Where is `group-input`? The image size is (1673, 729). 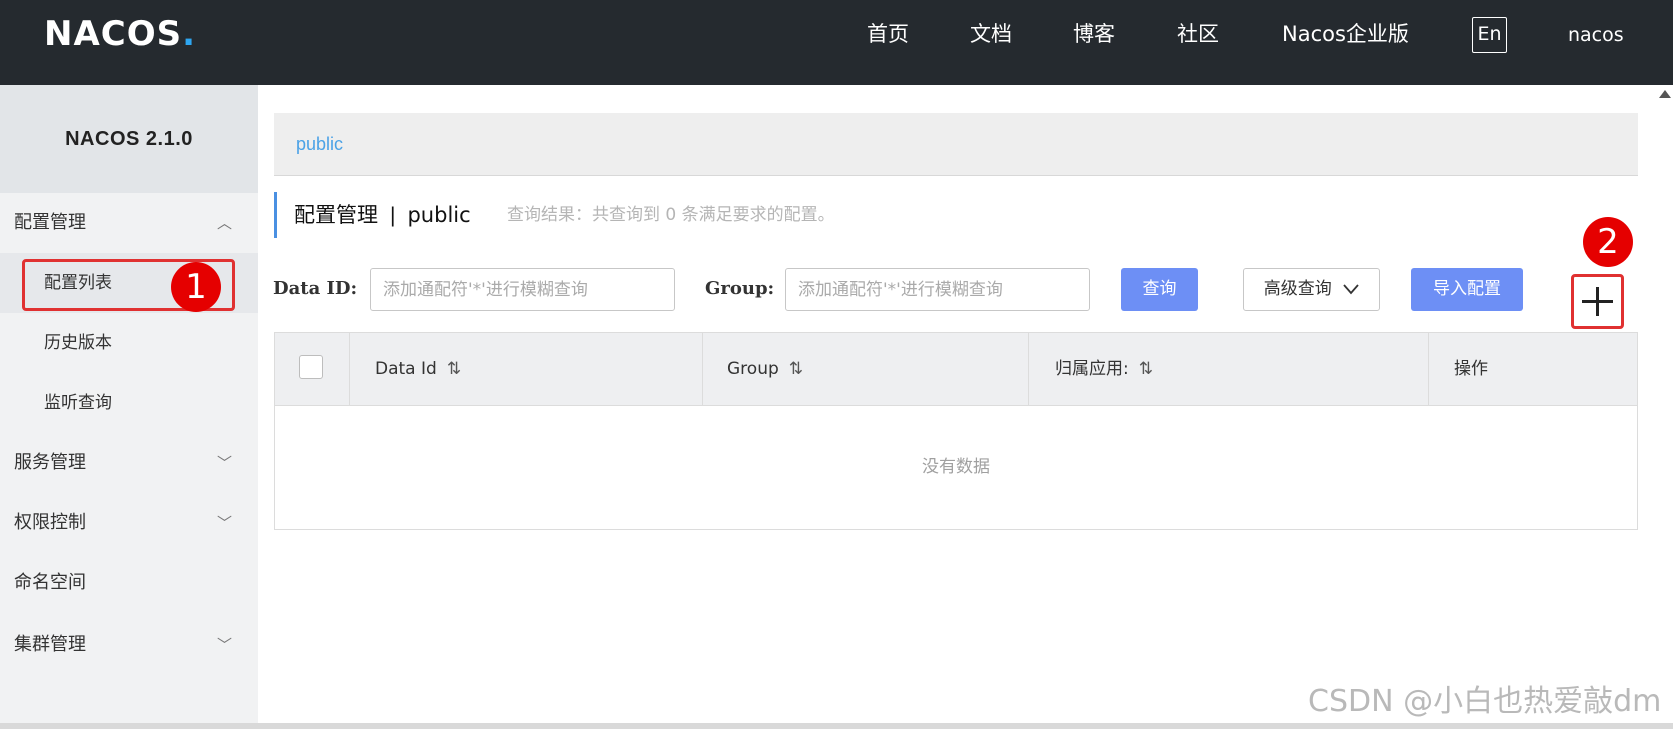 group-input is located at coordinates (937, 289).